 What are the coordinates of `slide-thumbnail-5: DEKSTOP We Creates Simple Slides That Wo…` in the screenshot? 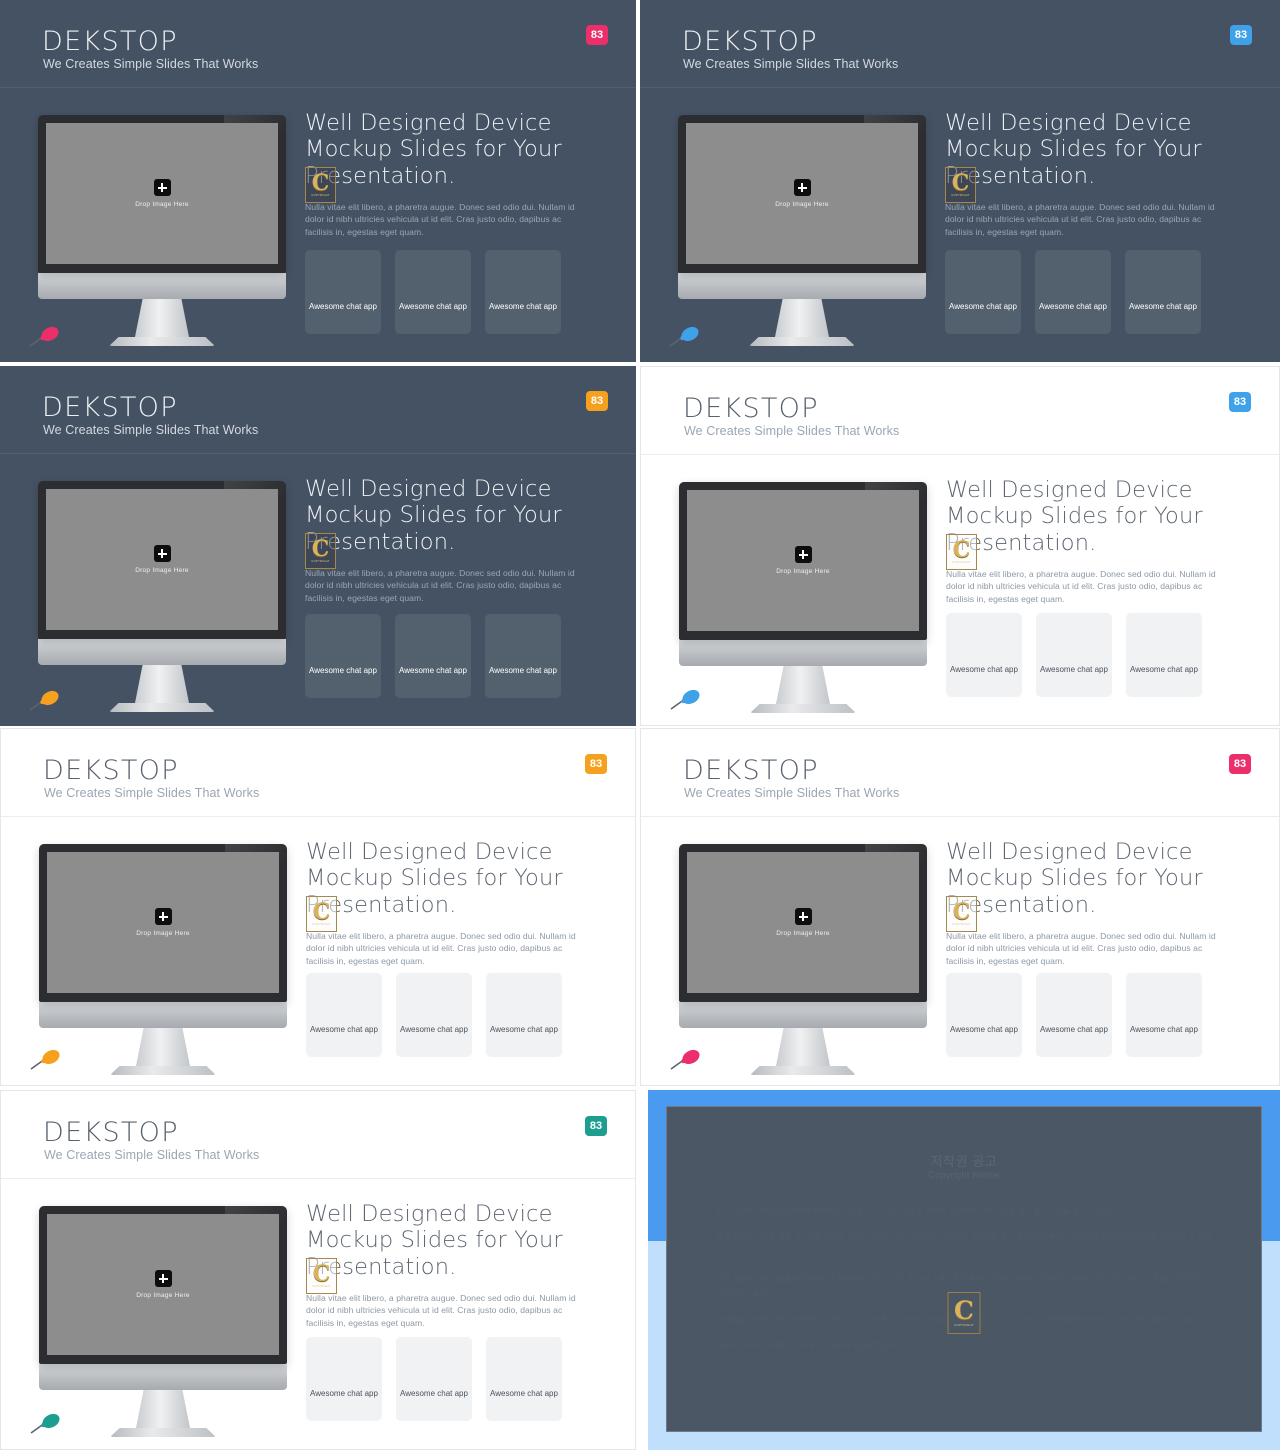 It's located at (318, 907).